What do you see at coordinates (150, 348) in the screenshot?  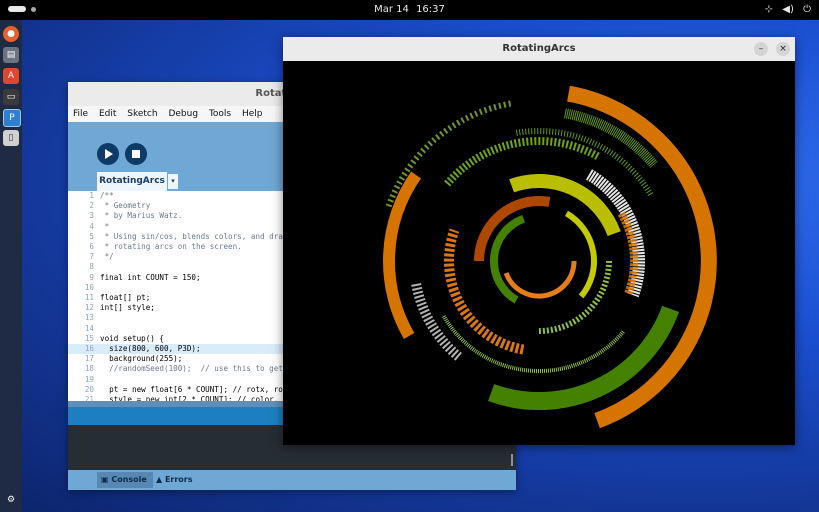 I see `code-text: size(800, 600, P3D);` at bounding box center [150, 348].